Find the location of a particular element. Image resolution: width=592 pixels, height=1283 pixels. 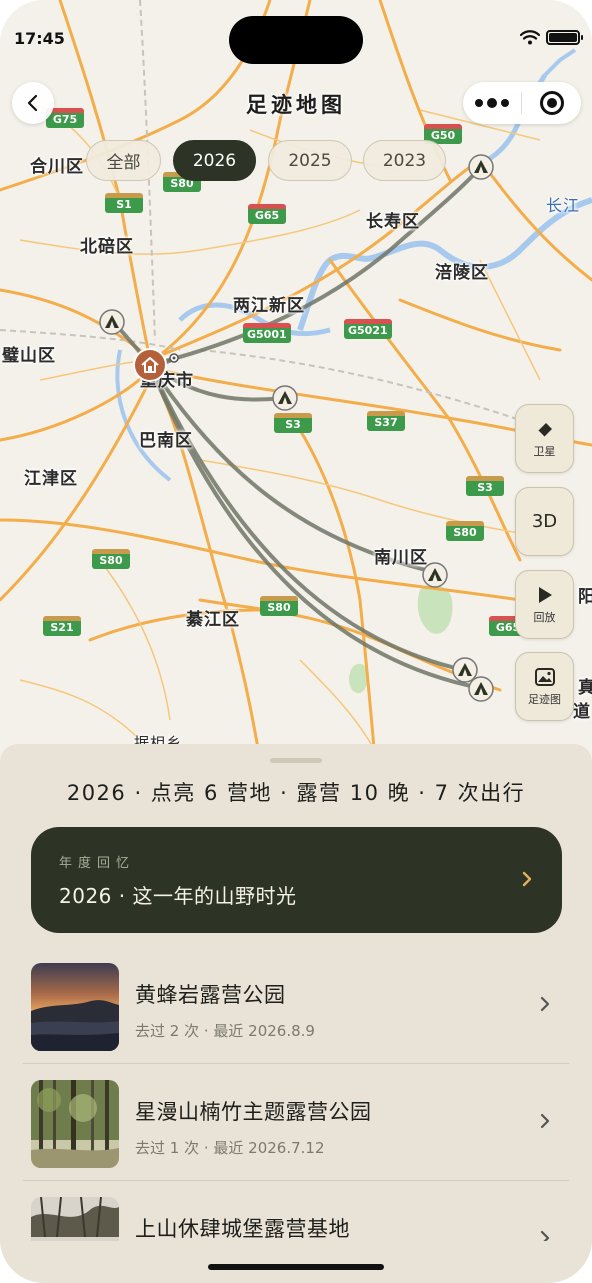

satellite-label: 卫星 is located at coordinates (544, 451).